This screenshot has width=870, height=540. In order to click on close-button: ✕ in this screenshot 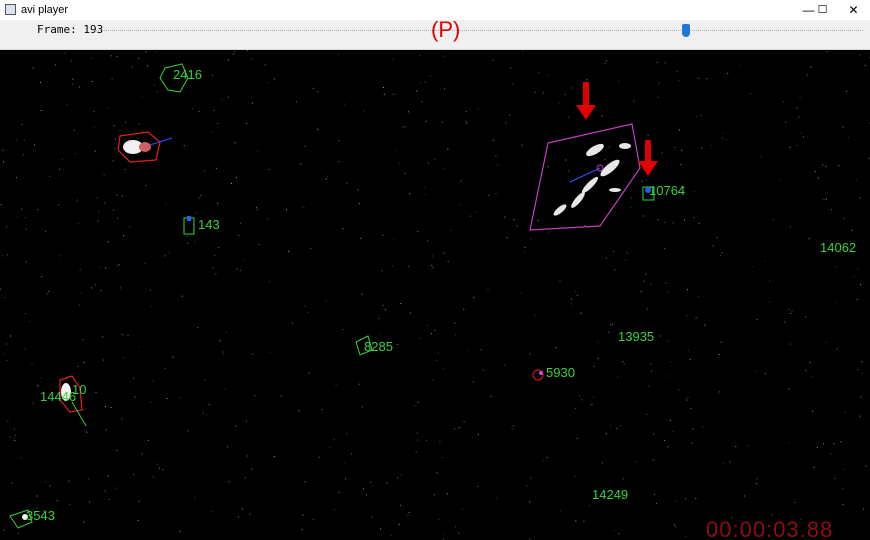, I will do `click(853, 10)`.